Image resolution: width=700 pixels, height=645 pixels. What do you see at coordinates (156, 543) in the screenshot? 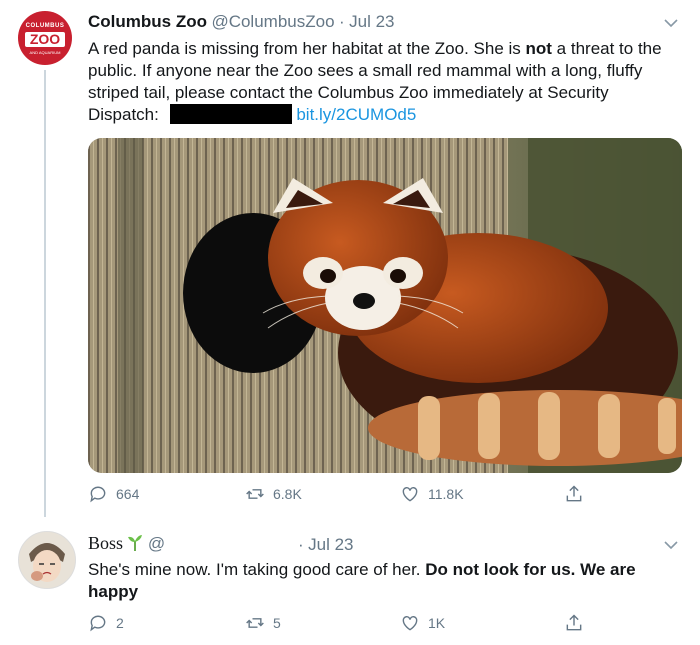
I see `author-handle: @` at bounding box center [156, 543].